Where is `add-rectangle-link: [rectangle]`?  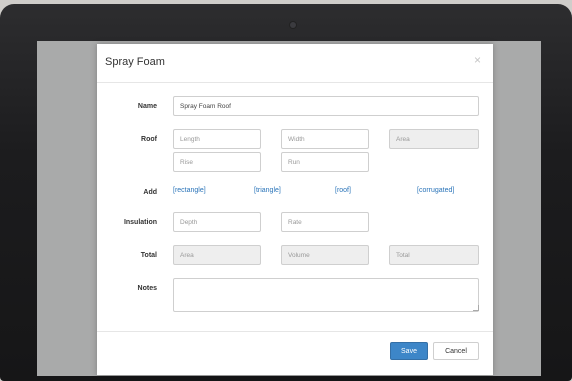
add-rectangle-link: [rectangle] is located at coordinates (189, 190).